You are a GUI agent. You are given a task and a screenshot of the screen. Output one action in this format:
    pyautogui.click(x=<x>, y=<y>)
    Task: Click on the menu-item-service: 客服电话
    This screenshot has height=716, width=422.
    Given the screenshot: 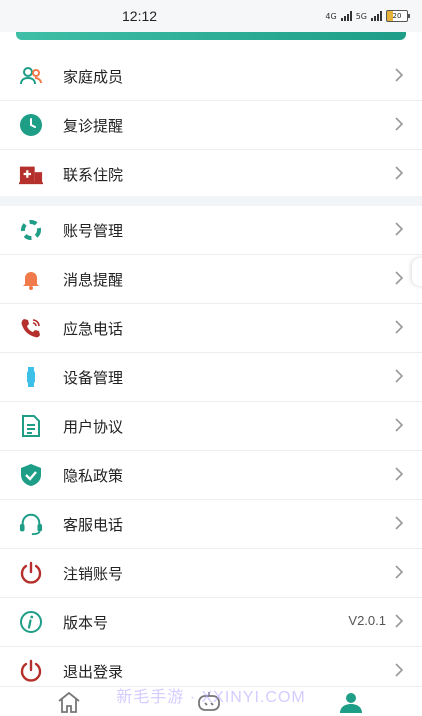 What is the action you would take?
    pyautogui.click(x=211, y=524)
    